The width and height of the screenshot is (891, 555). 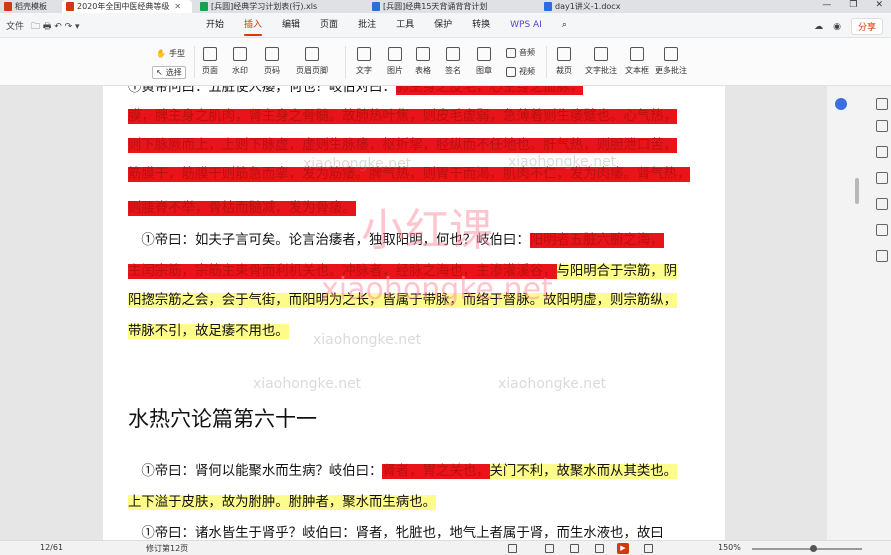 I want to click on audio-label: 音频, so click(x=527, y=52).